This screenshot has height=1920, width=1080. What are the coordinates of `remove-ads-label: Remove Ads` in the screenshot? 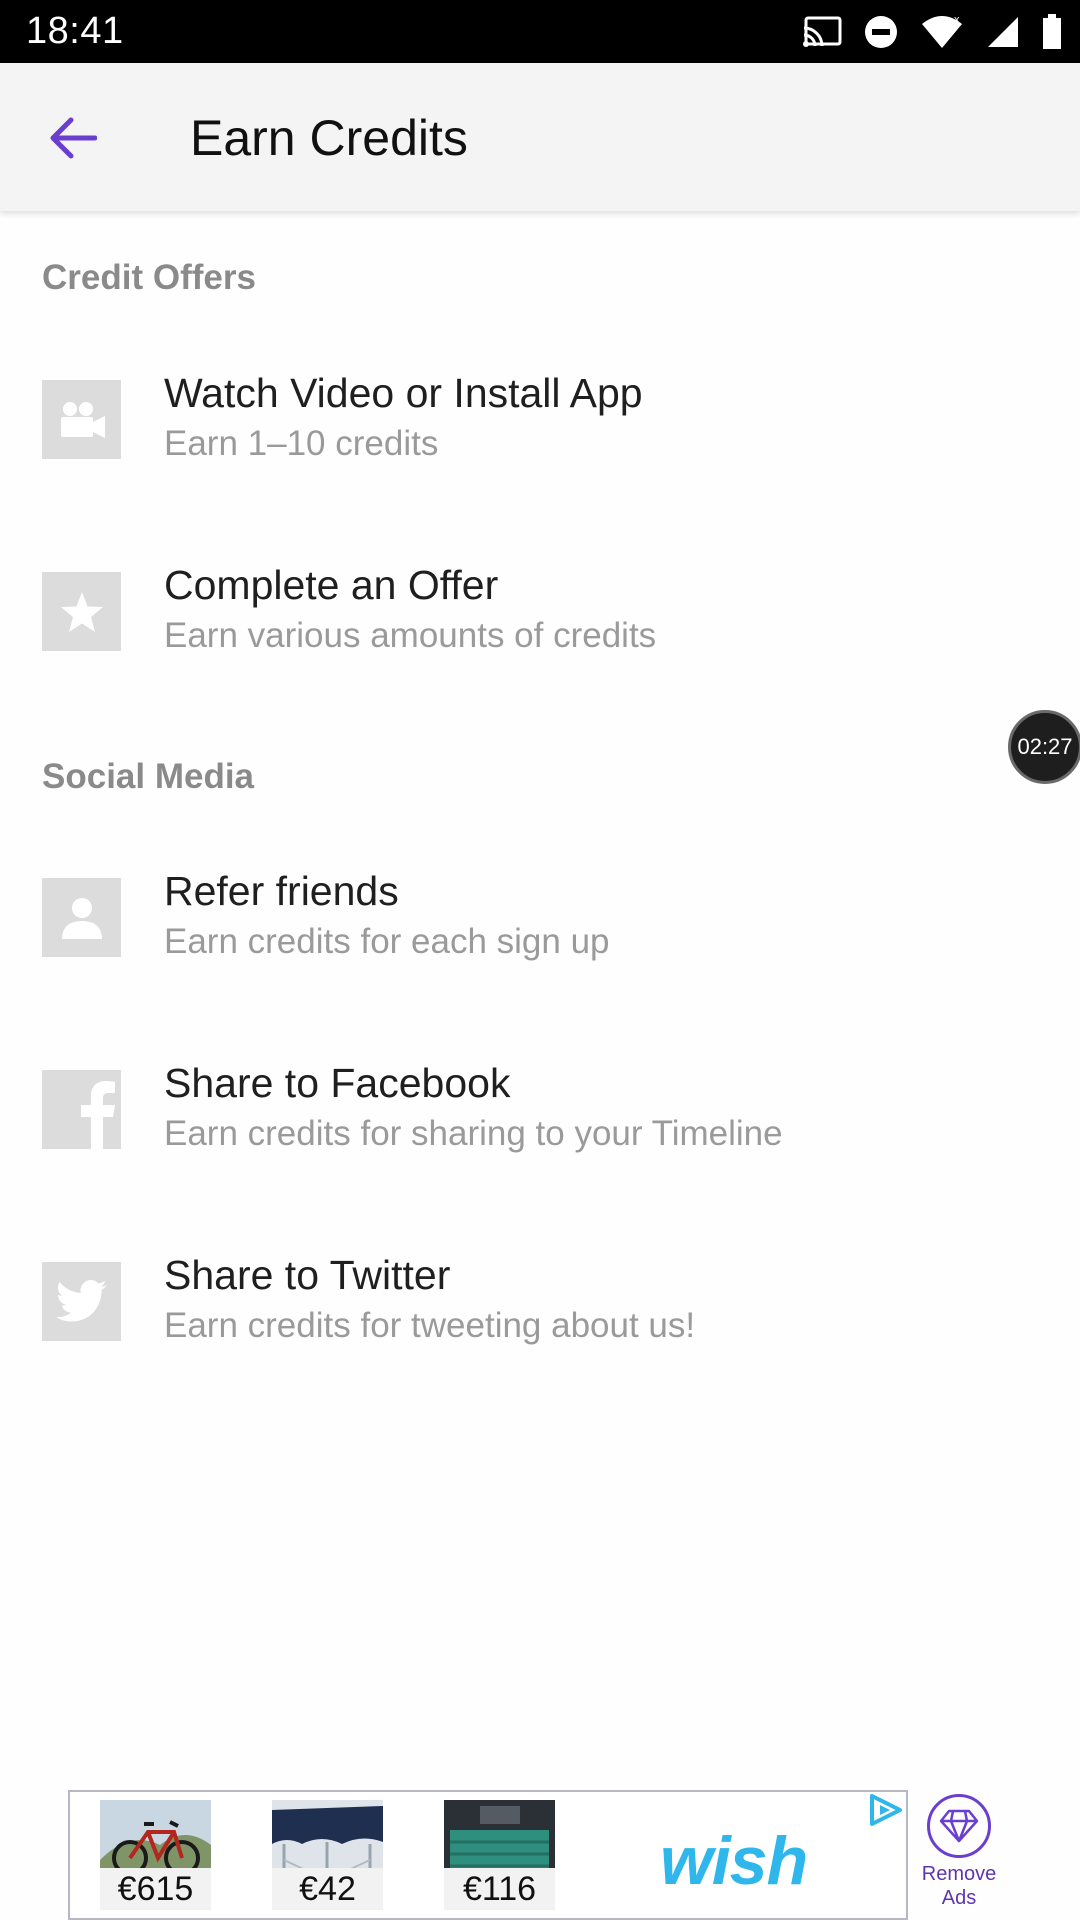 It's located at (959, 1886).